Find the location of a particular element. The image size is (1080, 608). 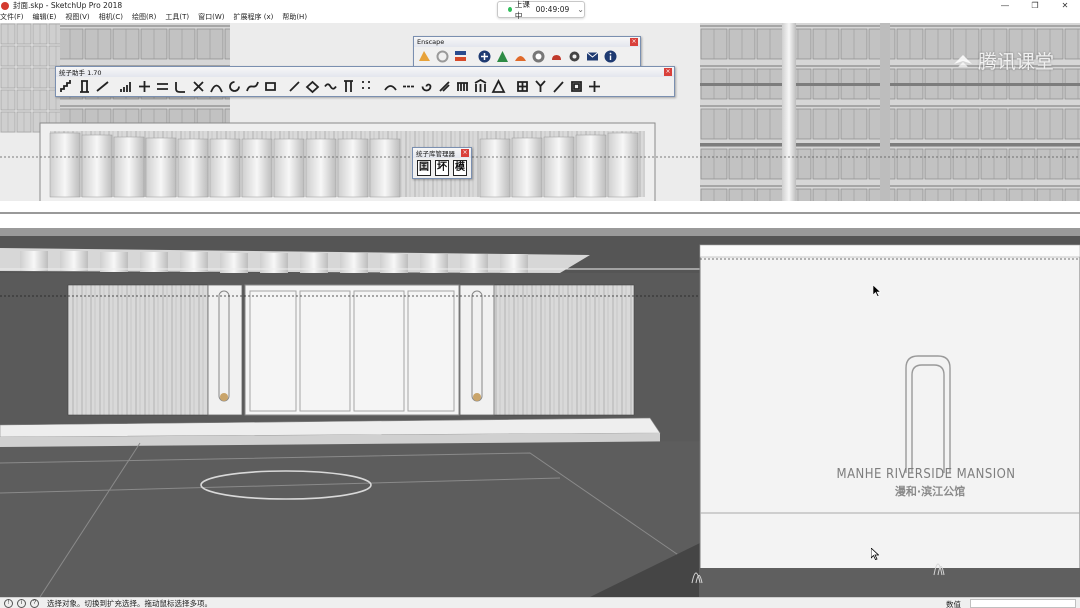

close-button: ✕ is located at coordinates (1065, 5).